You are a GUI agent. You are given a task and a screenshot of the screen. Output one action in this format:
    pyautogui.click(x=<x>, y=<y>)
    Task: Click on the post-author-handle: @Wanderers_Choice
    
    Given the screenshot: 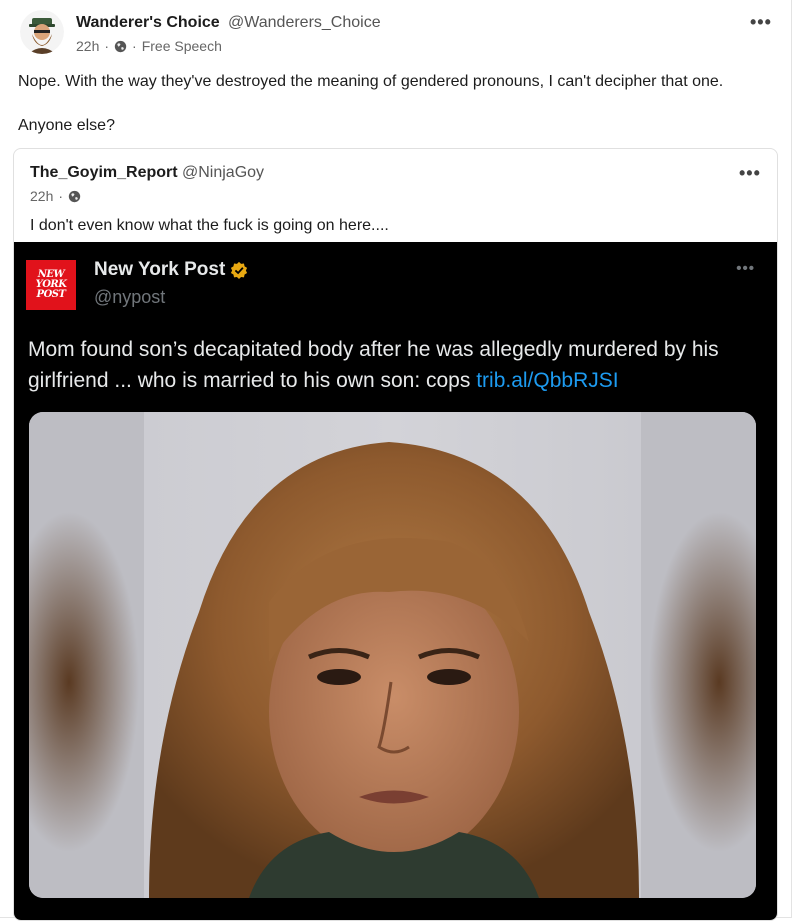 What is the action you would take?
    pyautogui.click(x=304, y=23)
    